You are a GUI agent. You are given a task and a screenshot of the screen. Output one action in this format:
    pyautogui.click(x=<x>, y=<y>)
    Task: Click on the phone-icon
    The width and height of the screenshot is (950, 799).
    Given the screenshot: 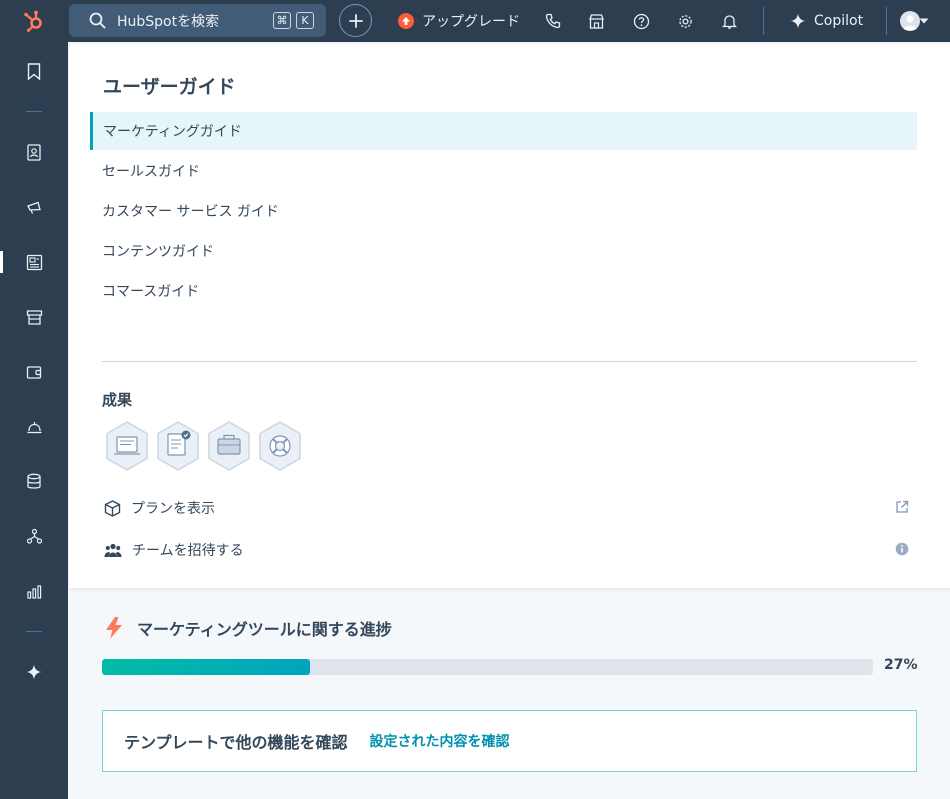 What is the action you would take?
    pyautogui.click(x=553, y=21)
    